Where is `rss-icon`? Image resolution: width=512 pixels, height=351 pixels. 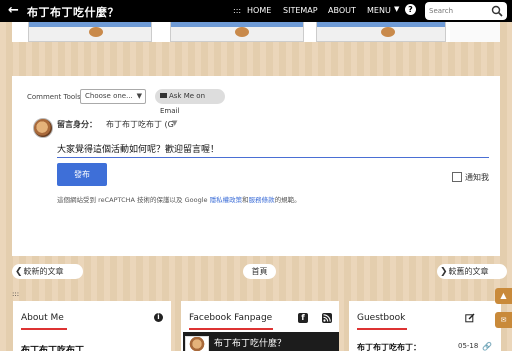
rss-icon is located at coordinates (327, 318).